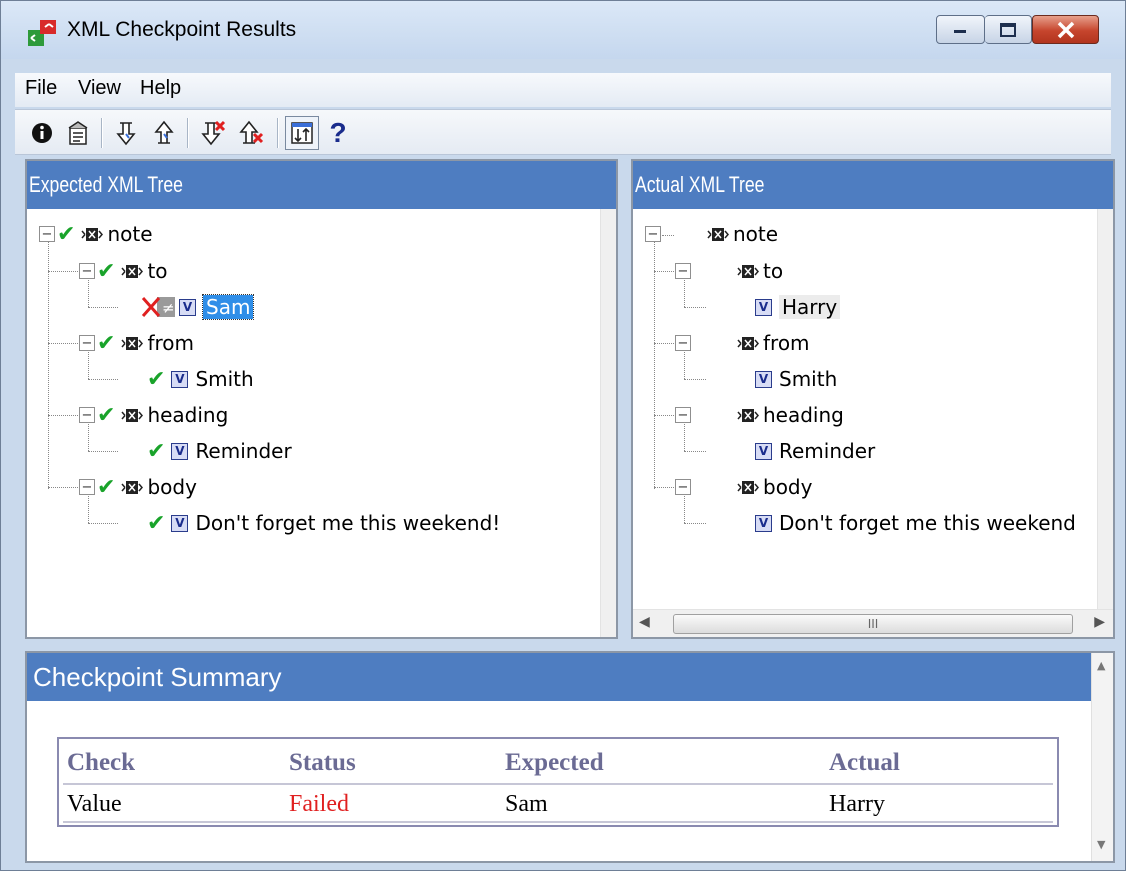 Image resolution: width=1126 pixels, height=871 pixels. Describe the element at coordinates (136, 343) in the screenshot. I see `tree-node-from: − ✔ from` at that location.